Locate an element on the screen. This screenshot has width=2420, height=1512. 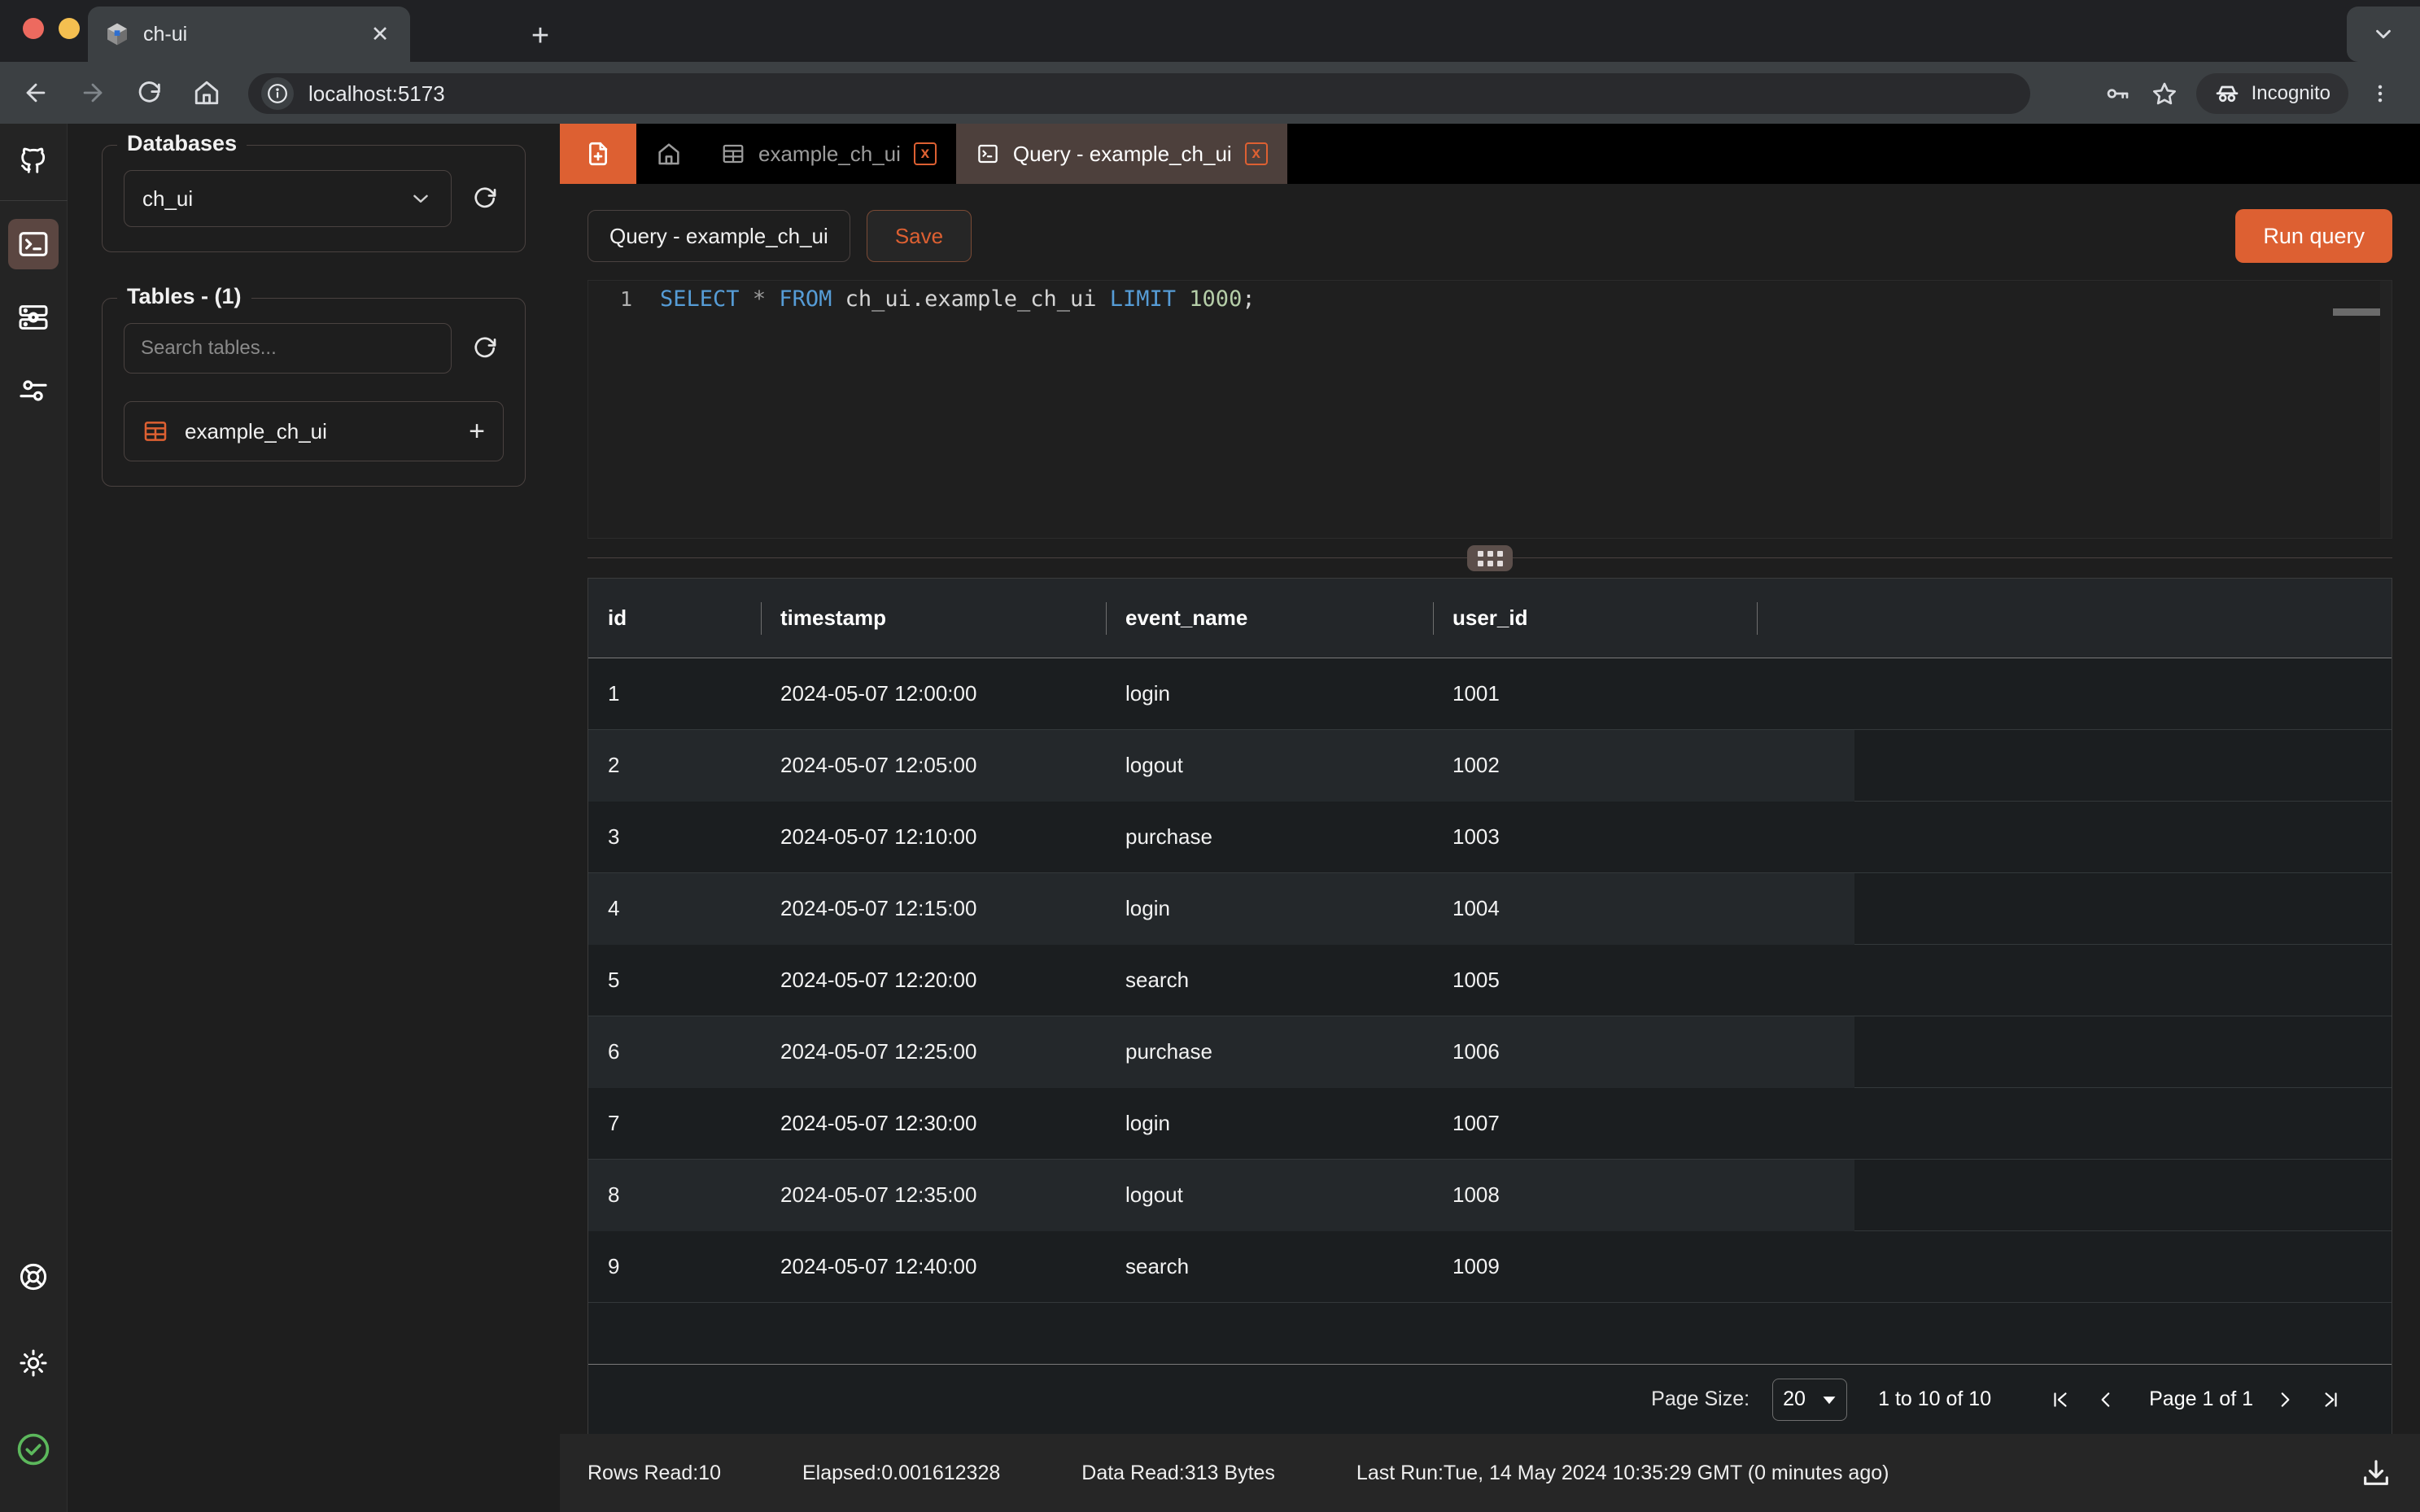
close-window-button is located at coordinates (33, 28).